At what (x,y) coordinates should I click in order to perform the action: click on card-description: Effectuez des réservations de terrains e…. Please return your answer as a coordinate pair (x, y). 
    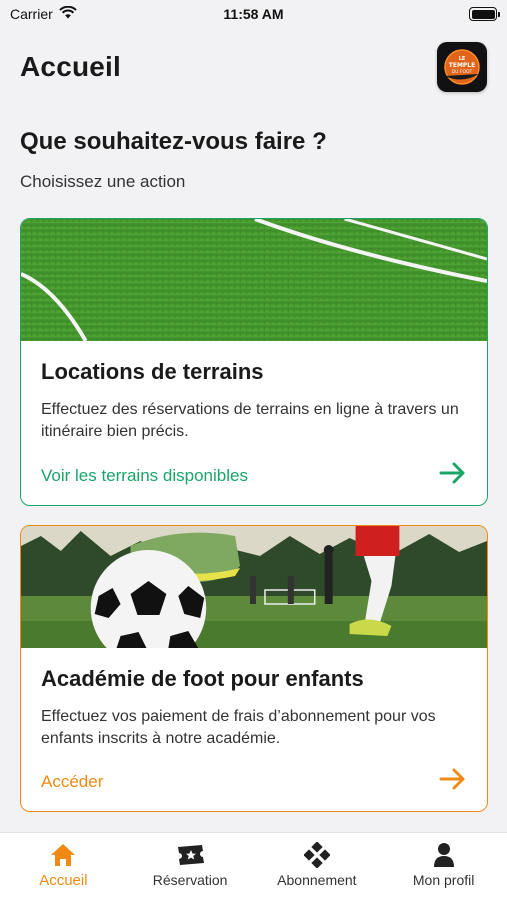
    Looking at the image, I should click on (250, 420).